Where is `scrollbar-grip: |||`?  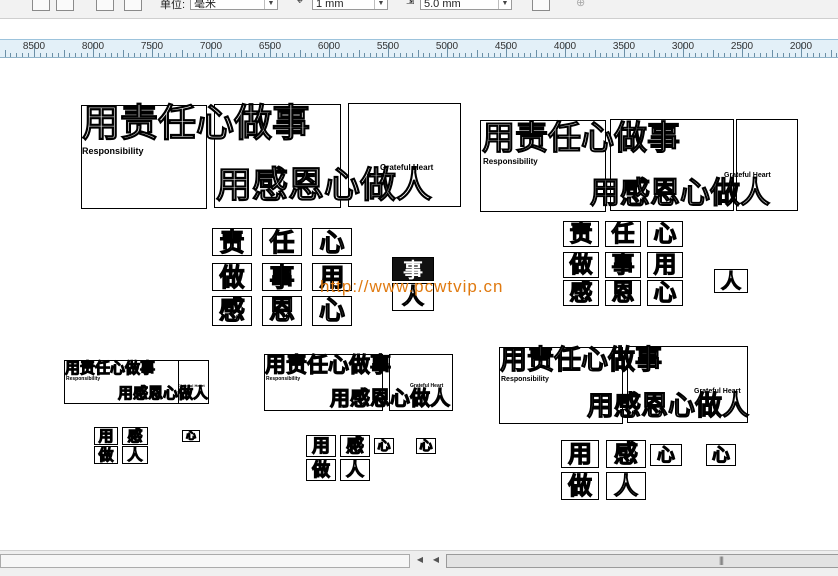
scrollbar-grip: ||| is located at coordinates (721, 560).